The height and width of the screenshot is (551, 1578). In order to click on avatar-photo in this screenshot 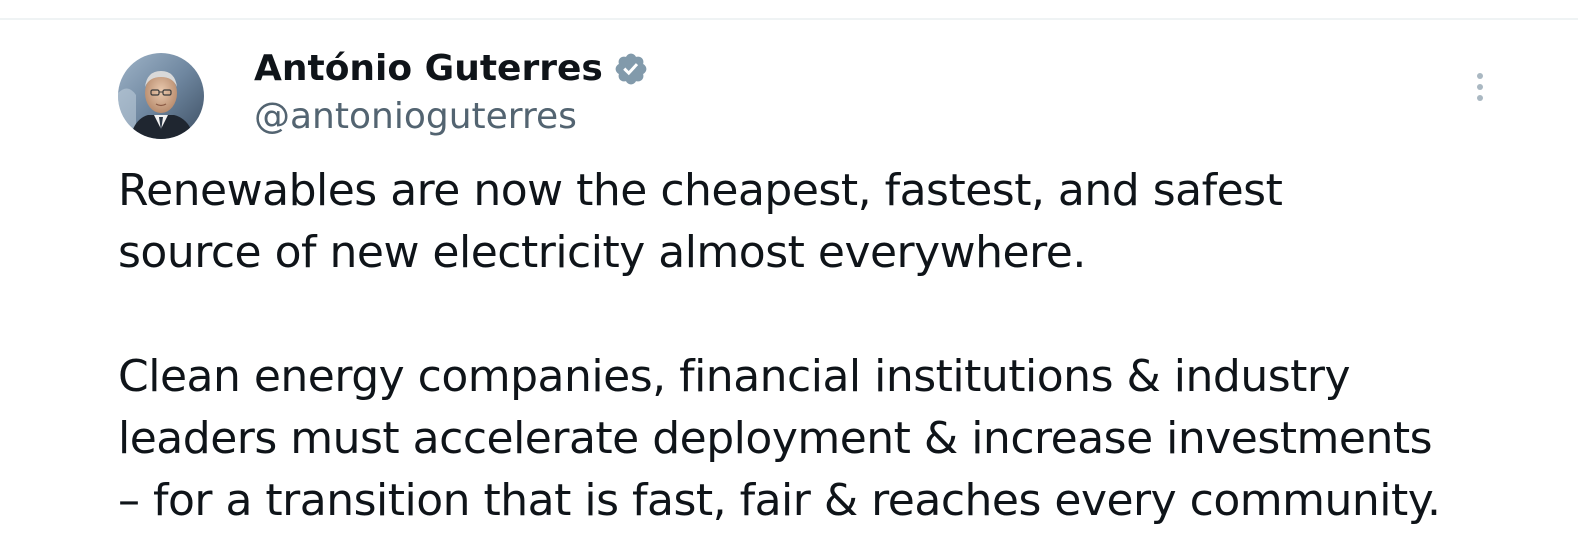, I will do `click(161, 96)`.